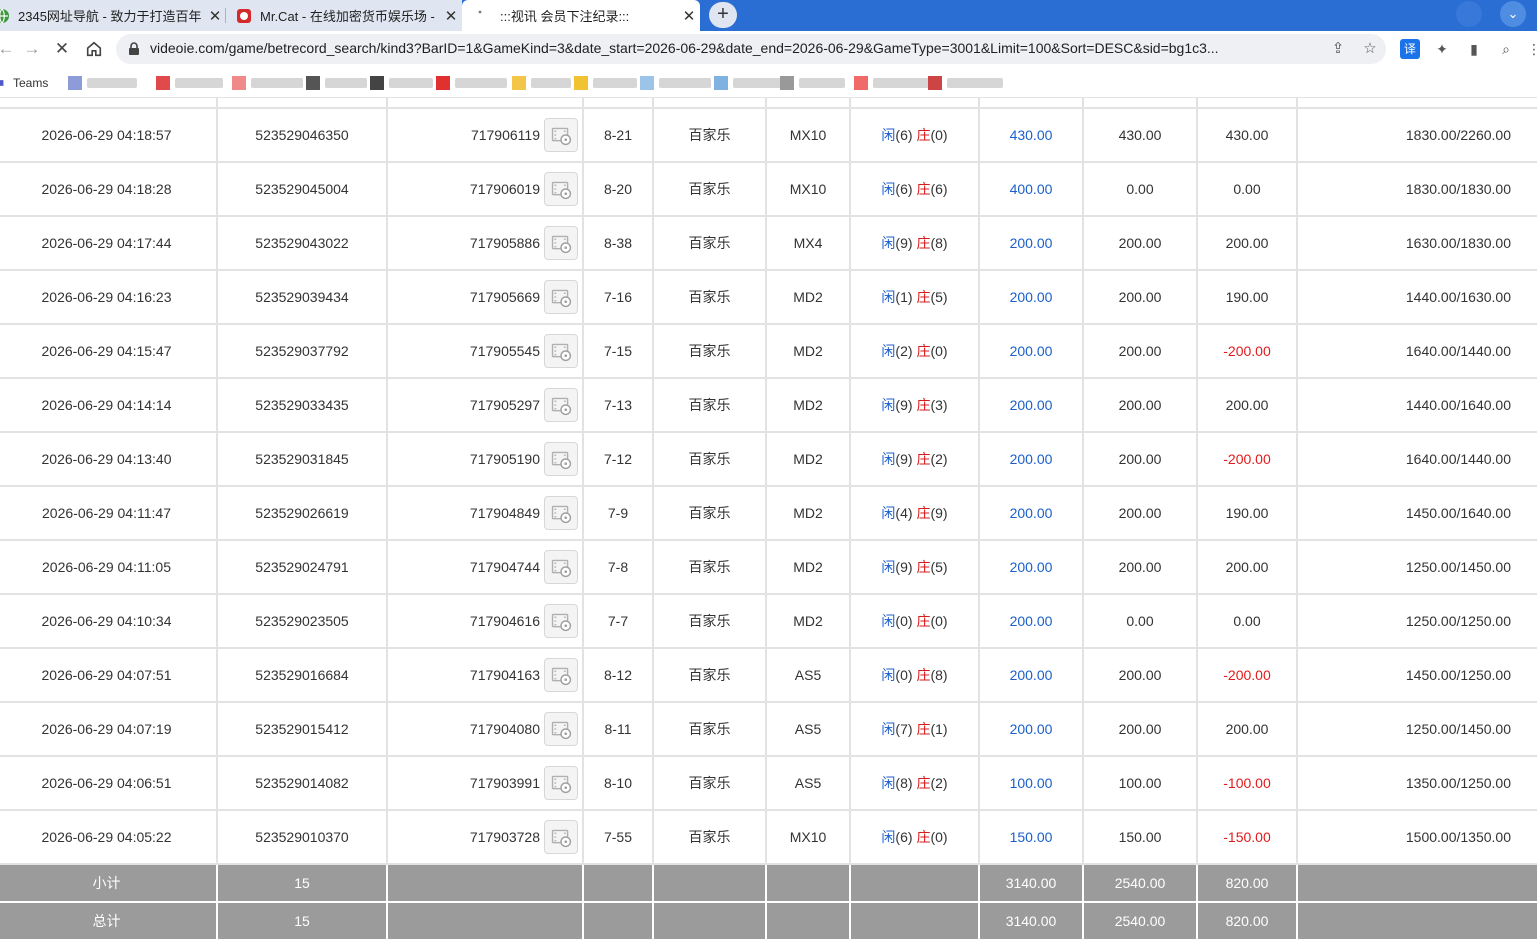 The height and width of the screenshot is (939, 1537). I want to click on bookmark-star-icon: ☆, so click(1370, 49).